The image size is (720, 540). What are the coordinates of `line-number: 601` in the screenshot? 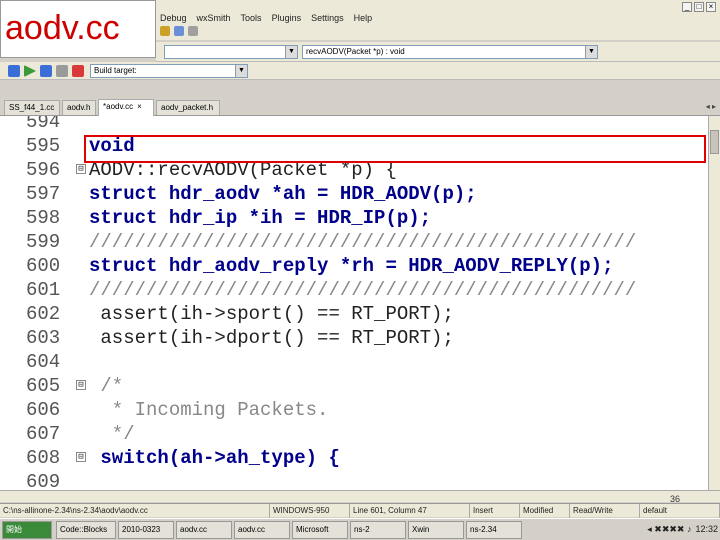 It's located at (43, 290).